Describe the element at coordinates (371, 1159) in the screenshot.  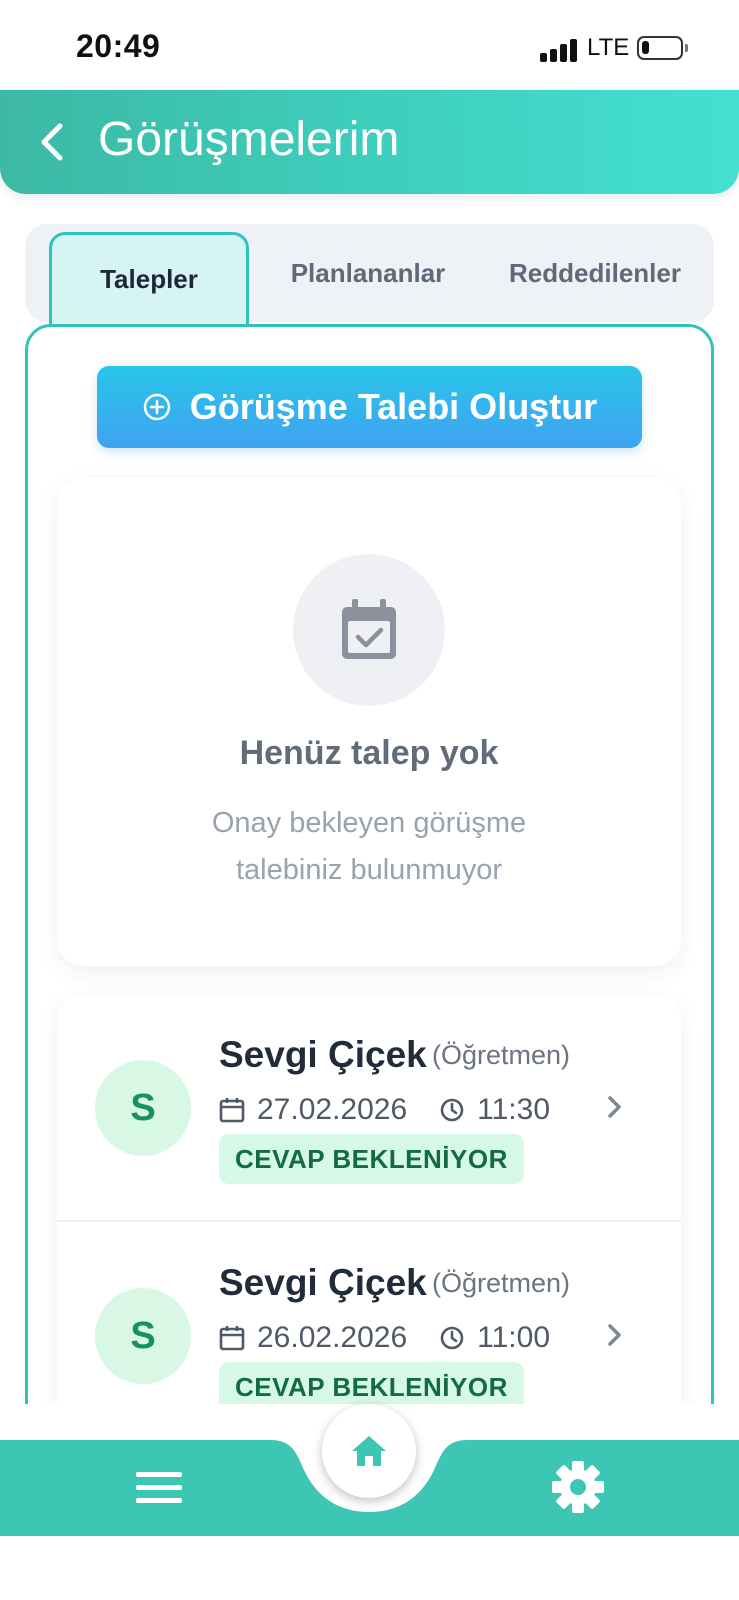
I see `status-badge: CEVAP BEKLENİYOR` at that location.